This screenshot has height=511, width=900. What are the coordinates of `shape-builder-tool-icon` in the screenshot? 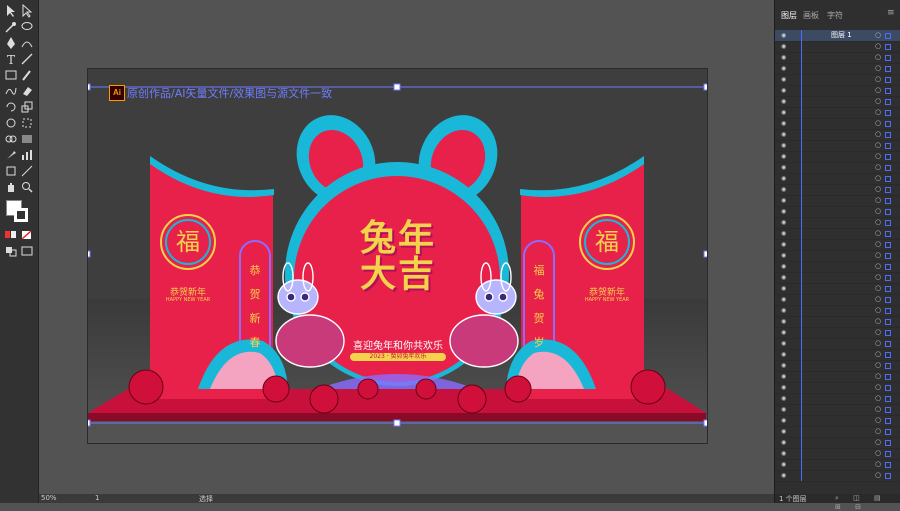 It's located at (11, 139).